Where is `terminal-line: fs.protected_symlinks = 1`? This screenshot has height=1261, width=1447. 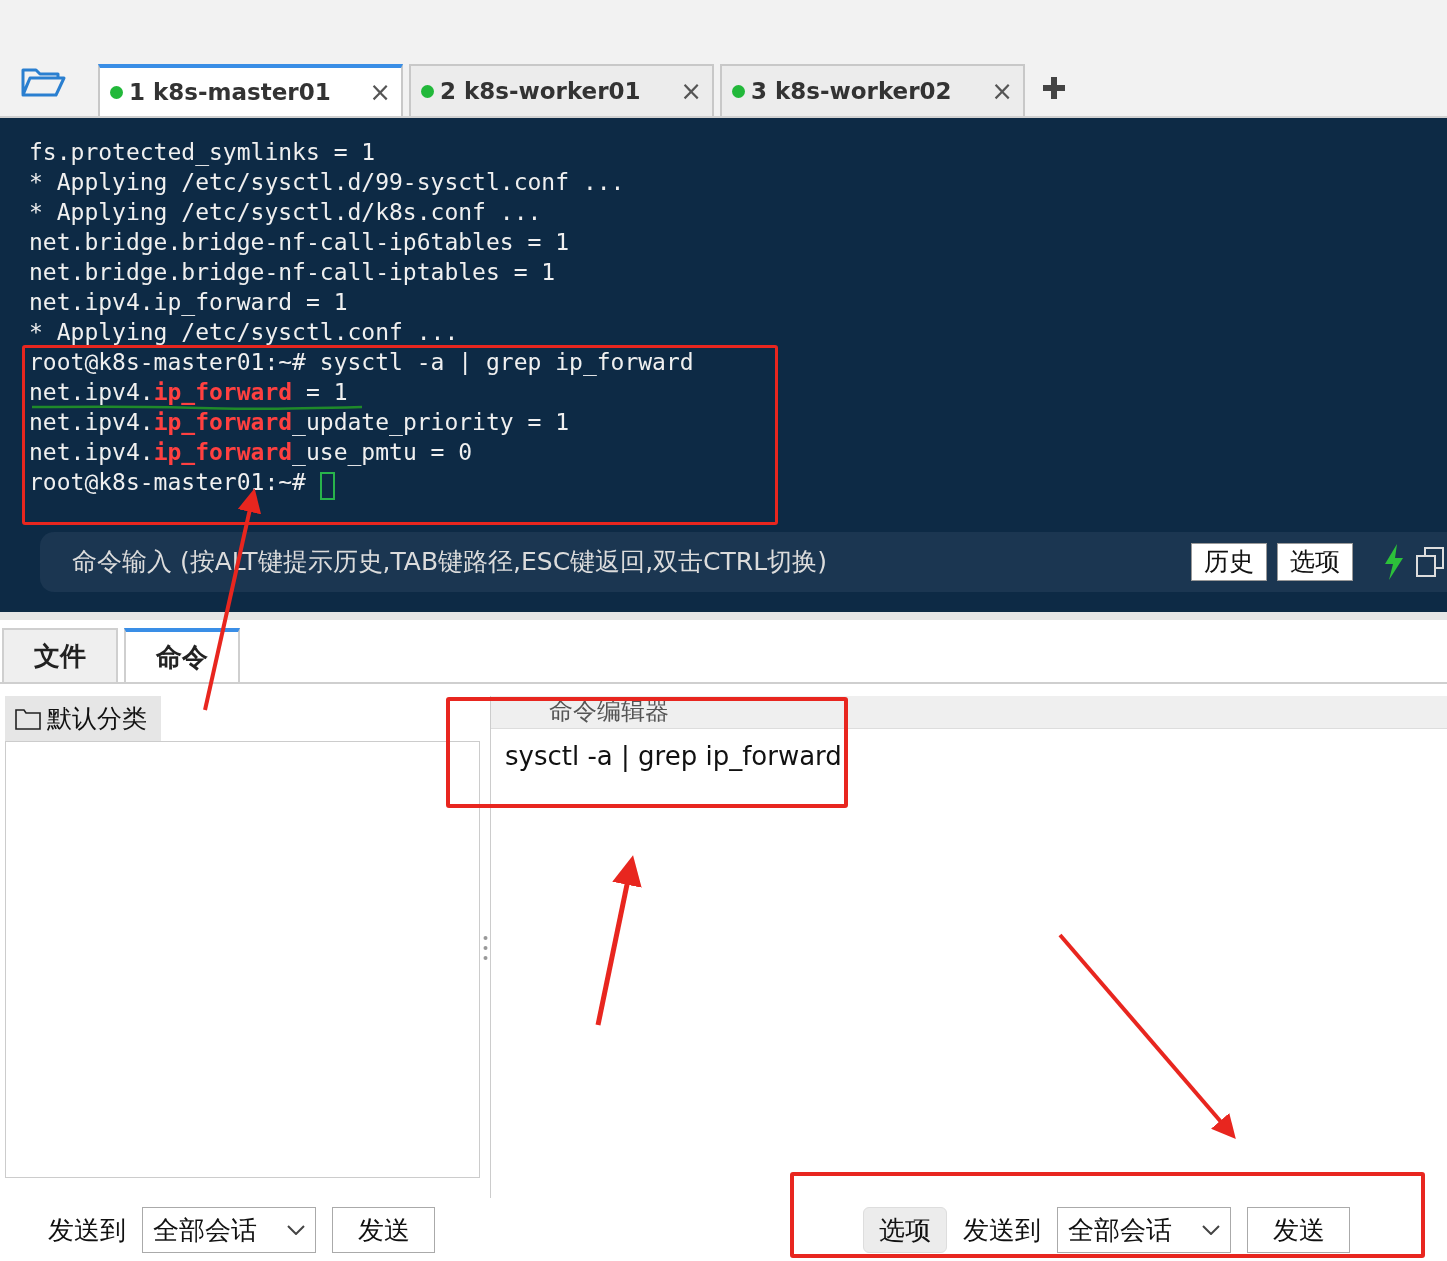
terminal-line: fs.protected_symlinks = 1 is located at coordinates (202, 152).